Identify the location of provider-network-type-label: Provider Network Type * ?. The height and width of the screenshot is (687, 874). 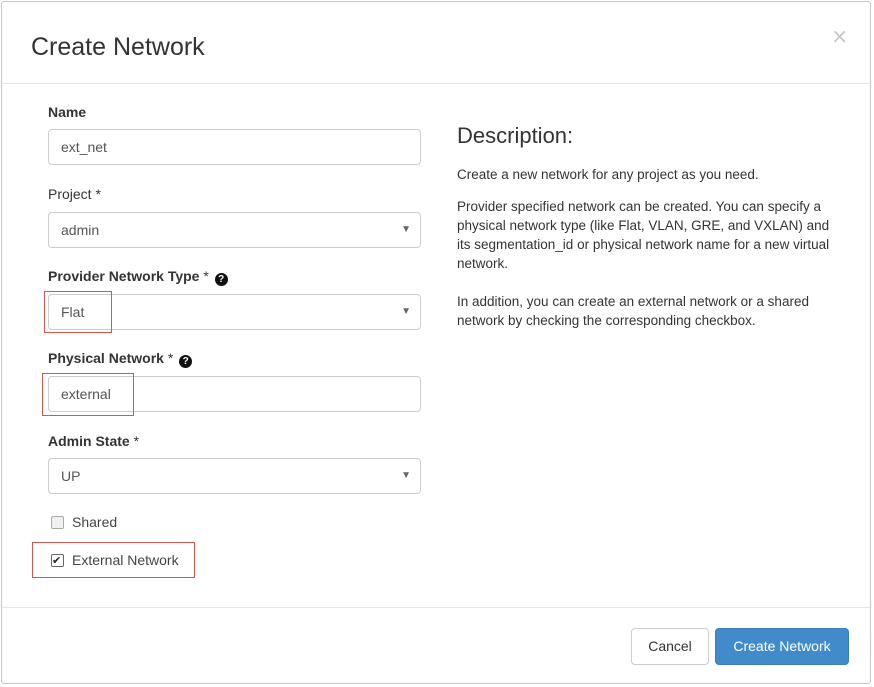
(138, 276).